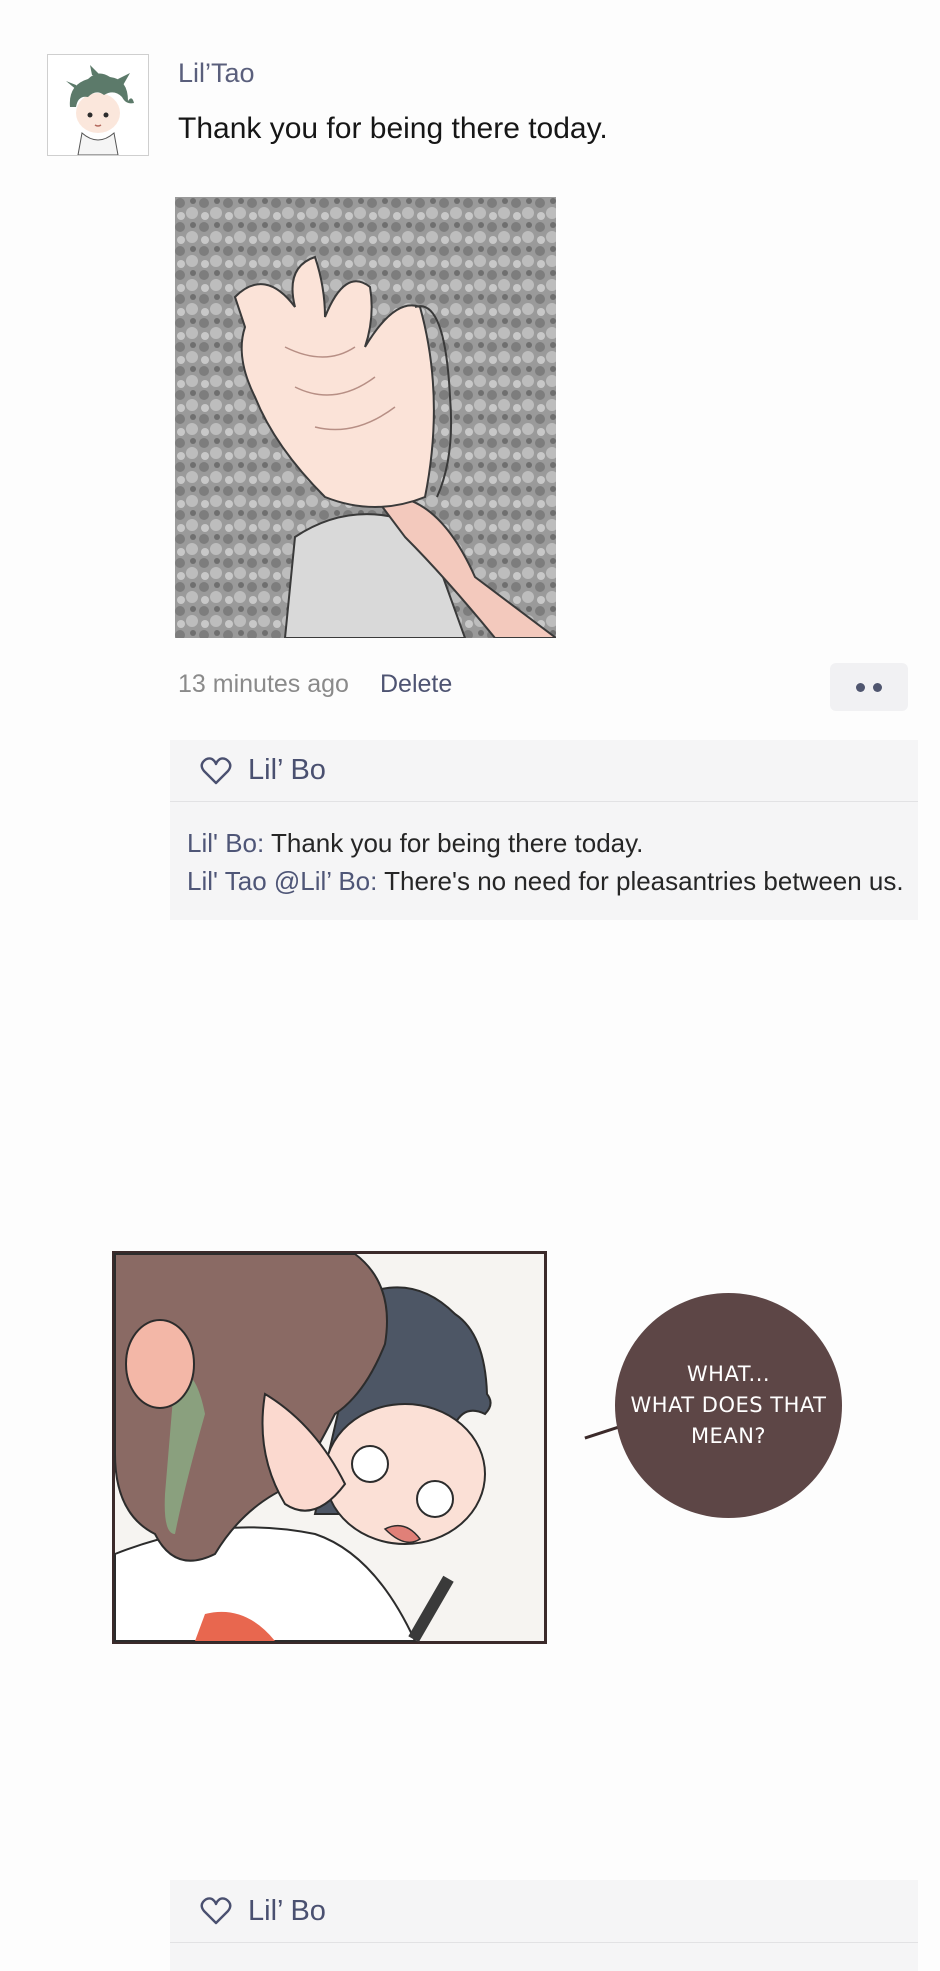 The height and width of the screenshot is (1971, 940). I want to click on avatar, so click(98, 105).